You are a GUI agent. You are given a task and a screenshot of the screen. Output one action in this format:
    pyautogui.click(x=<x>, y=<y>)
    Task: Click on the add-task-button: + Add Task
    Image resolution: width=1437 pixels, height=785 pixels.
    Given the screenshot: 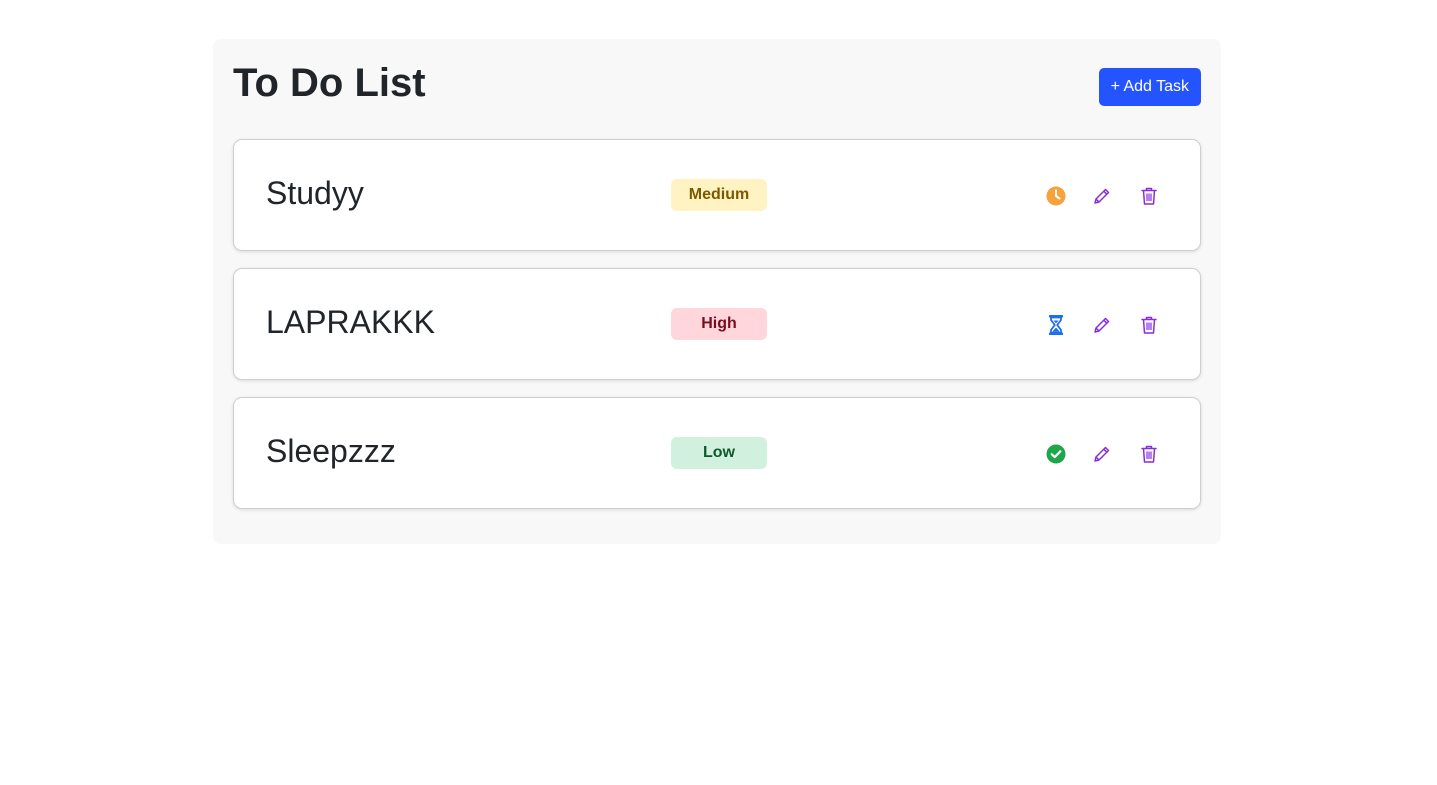 What is the action you would take?
    pyautogui.click(x=1149, y=87)
    